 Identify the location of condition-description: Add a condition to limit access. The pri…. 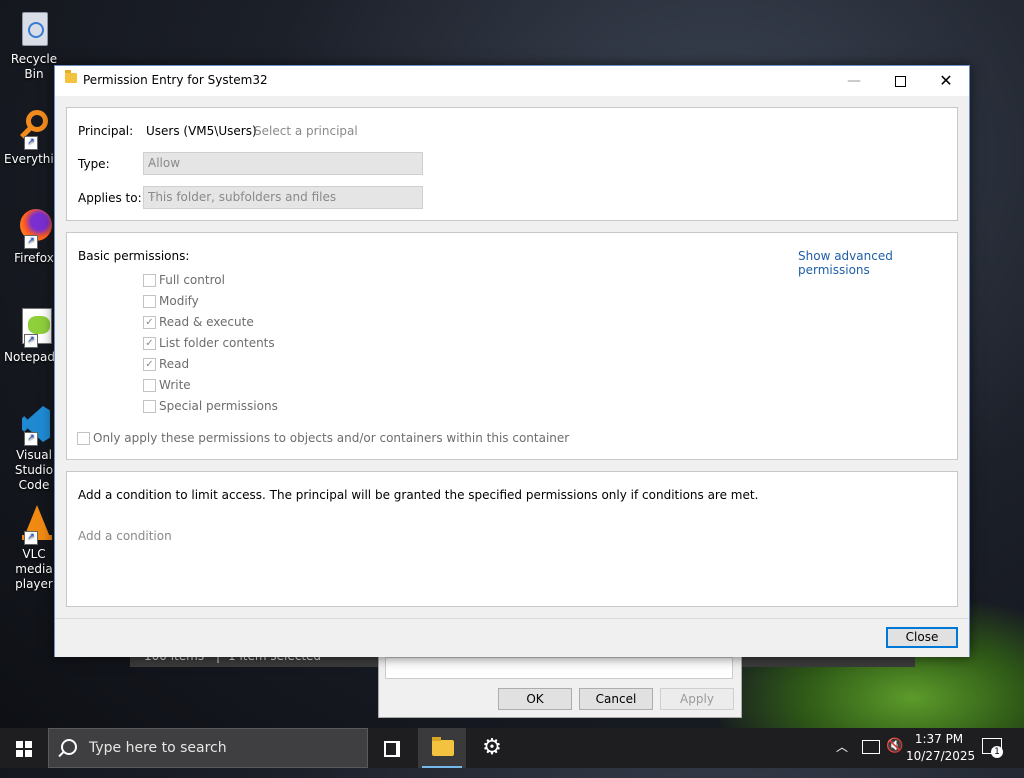
(418, 495).